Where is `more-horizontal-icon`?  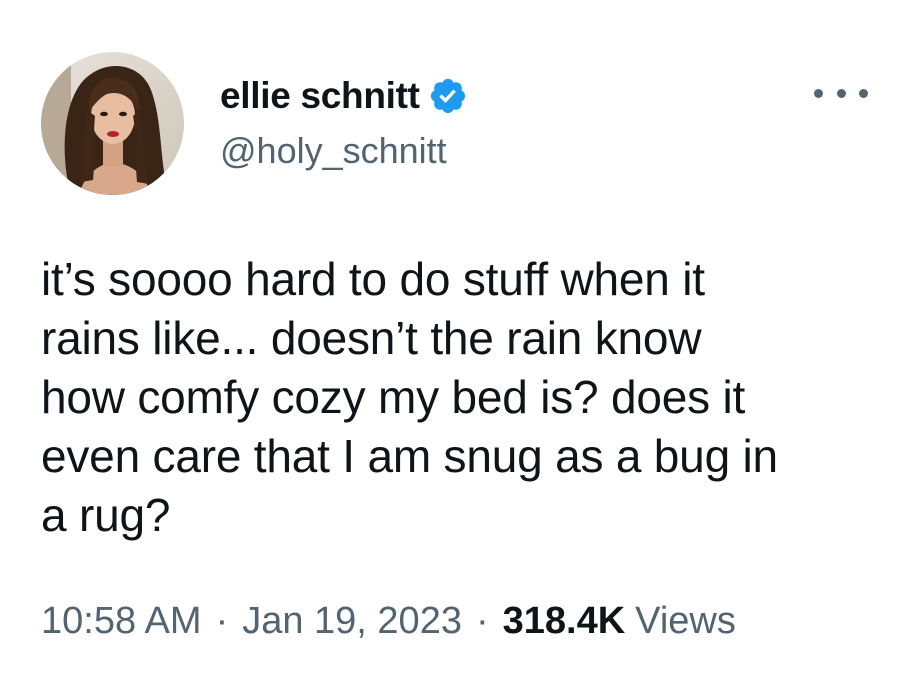
more-horizontal-icon is located at coordinates (841, 93).